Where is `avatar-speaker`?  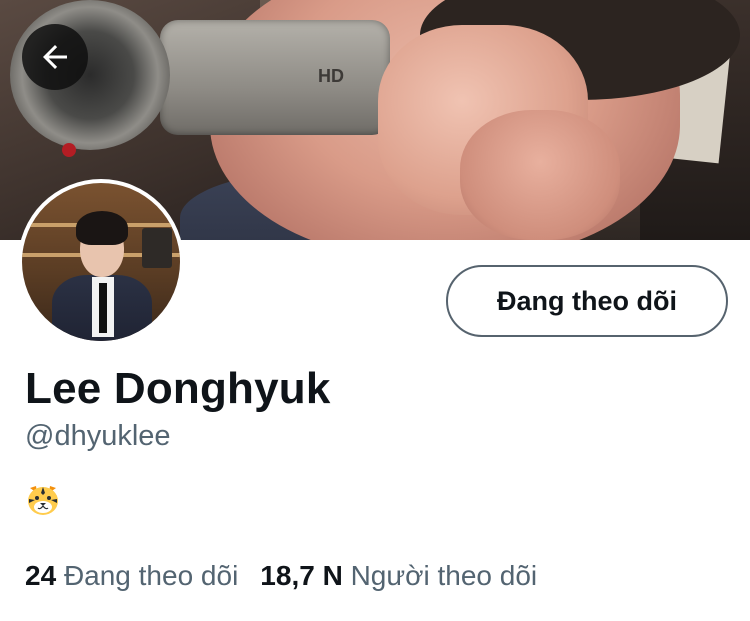 avatar-speaker is located at coordinates (157, 248).